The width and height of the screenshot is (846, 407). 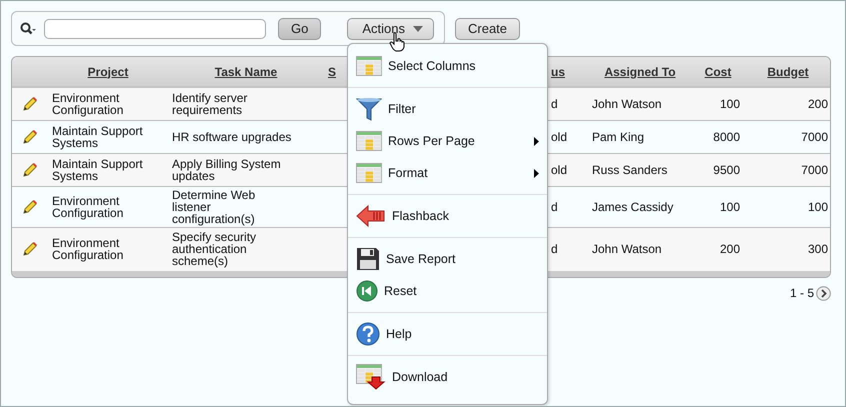 What do you see at coordinates (210, 103) in the screenshot?
I see `table-cell: Identify server requirements` at bounding box center [210, 103].